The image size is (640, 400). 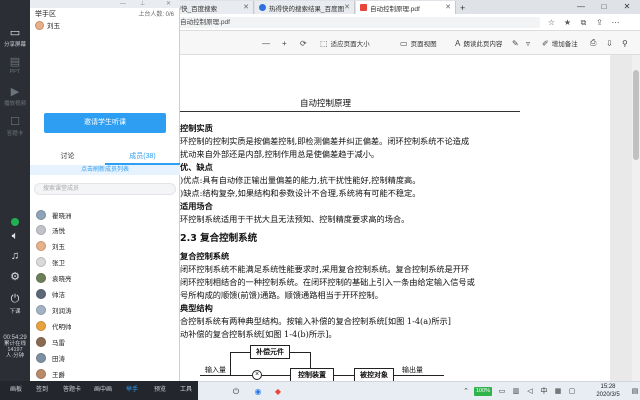 What do you see at coordinates (636, 115) in the screenshot?
I see `scrollbar-thumb` at bounding box center [636, 115].